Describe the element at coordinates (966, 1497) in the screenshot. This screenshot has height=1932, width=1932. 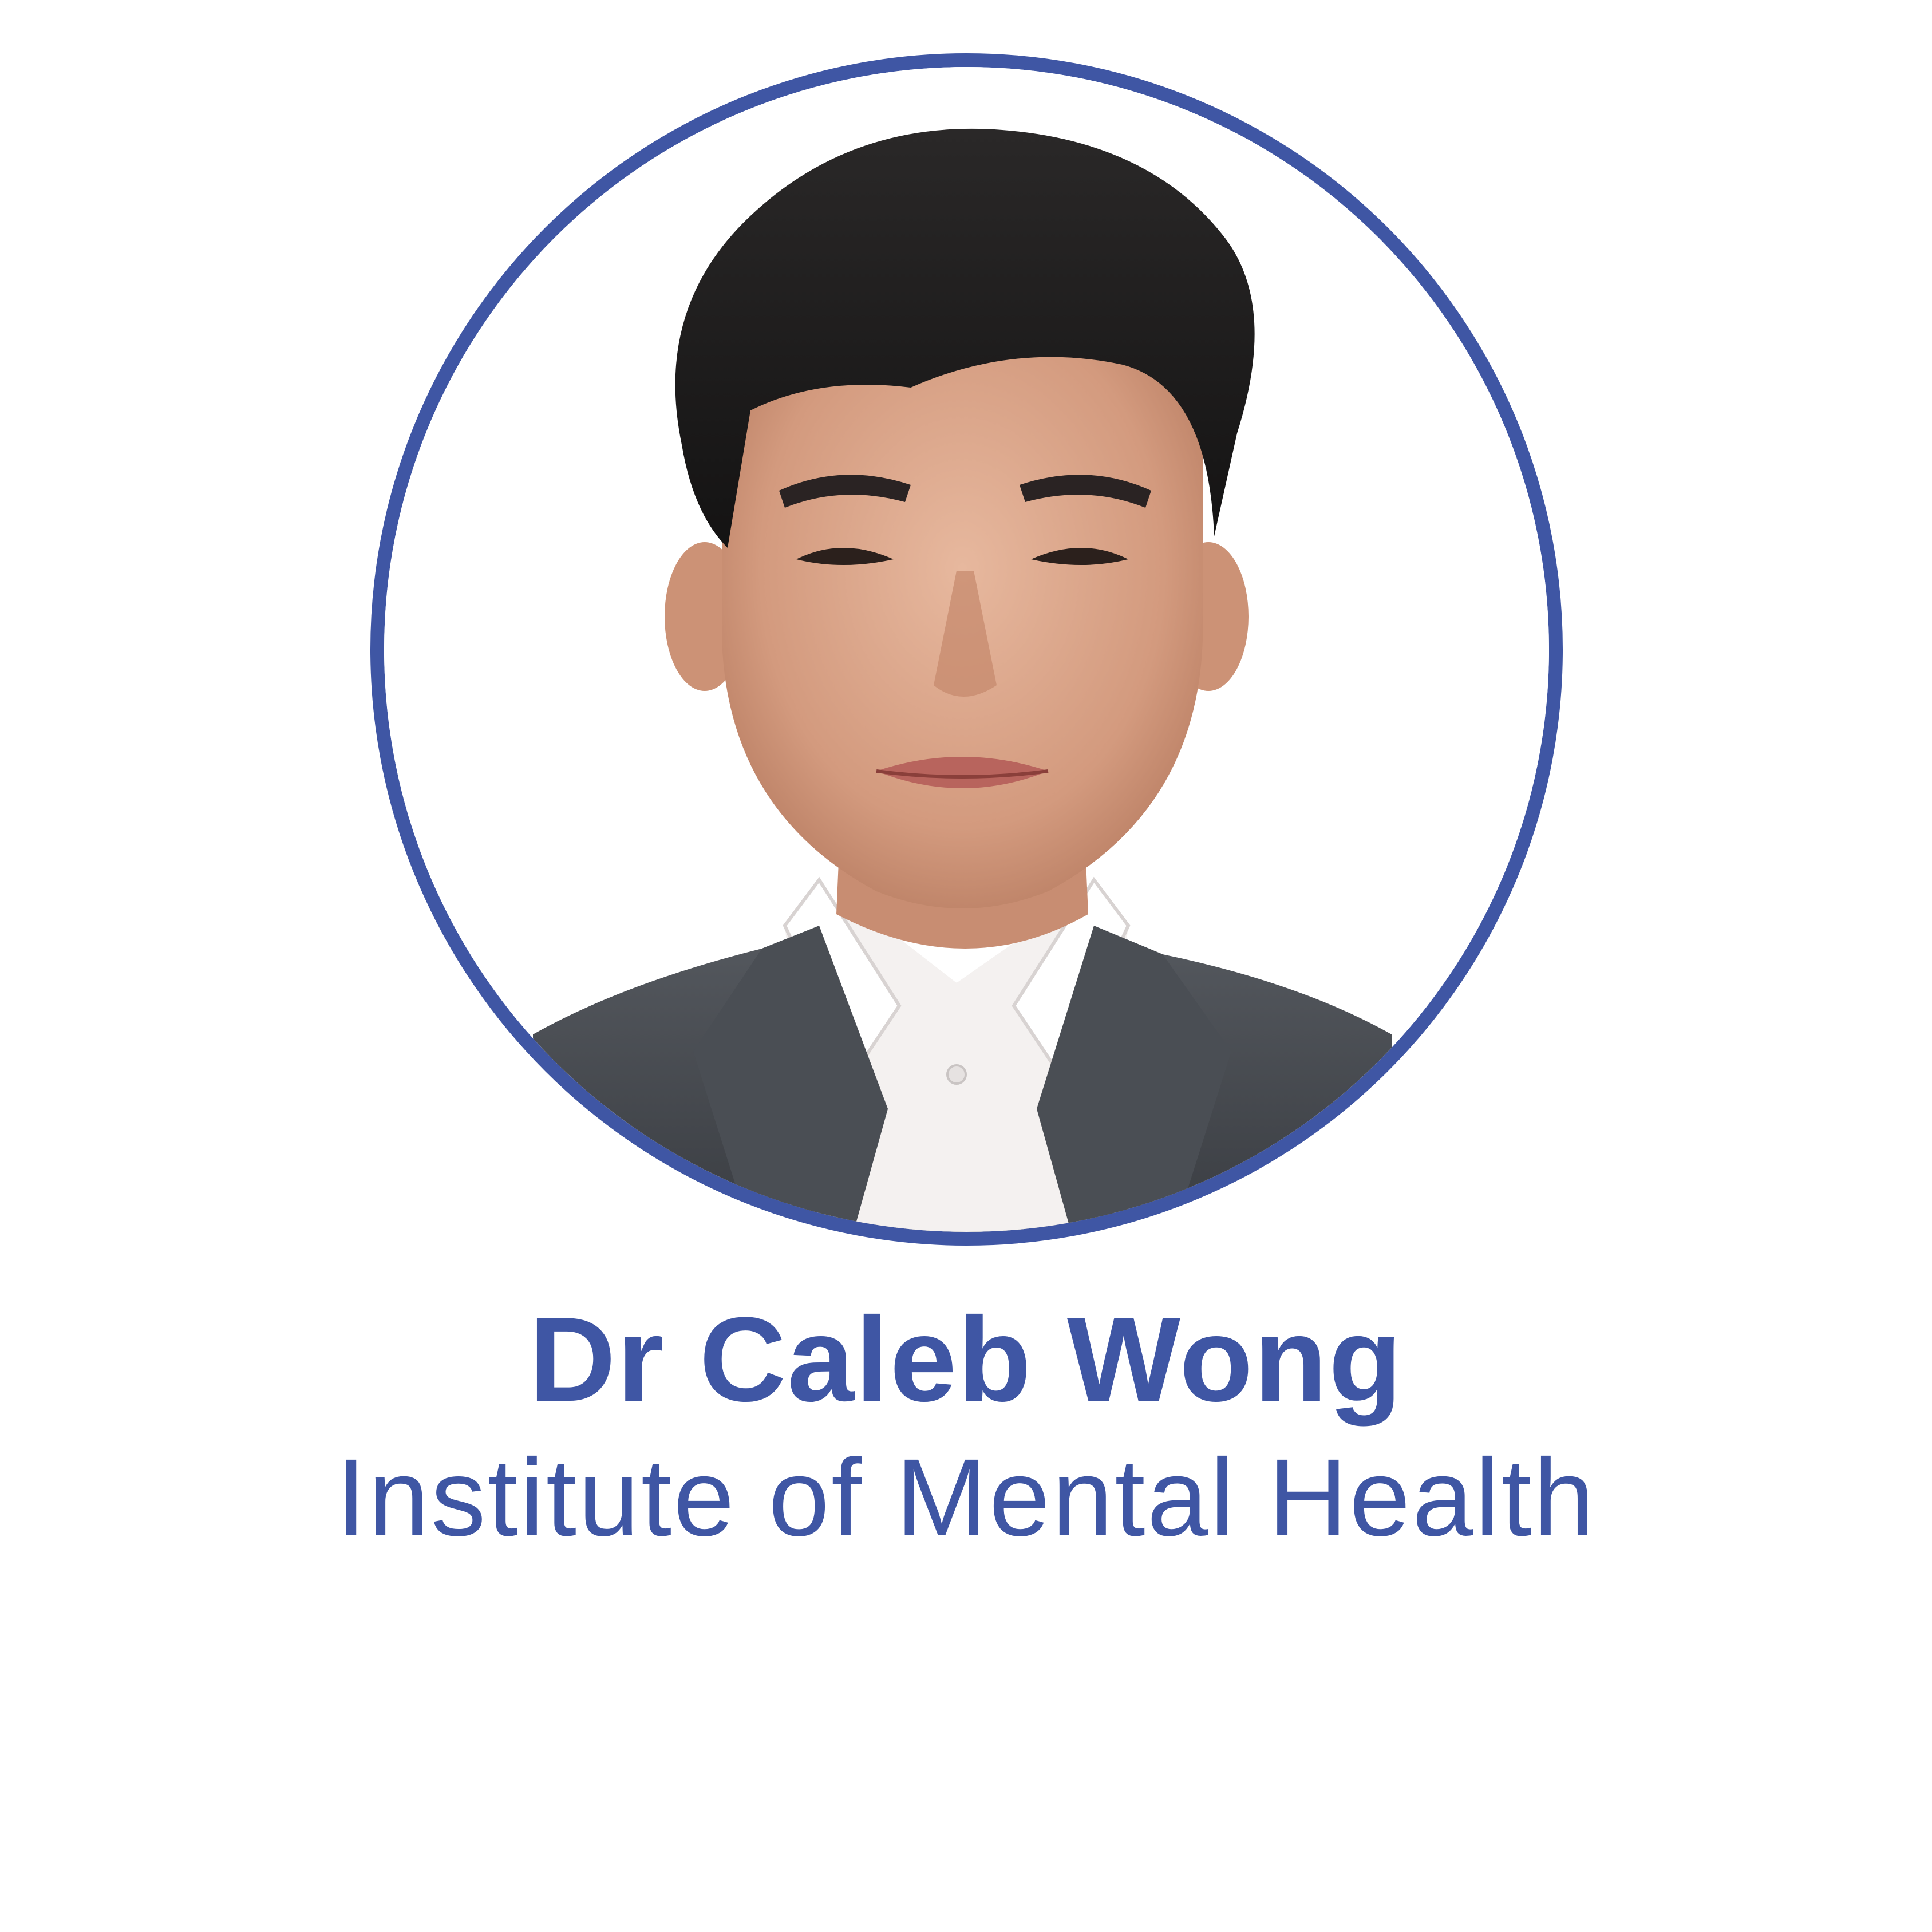
I see `person-affiliation: Institute of Mental Health` at that location.